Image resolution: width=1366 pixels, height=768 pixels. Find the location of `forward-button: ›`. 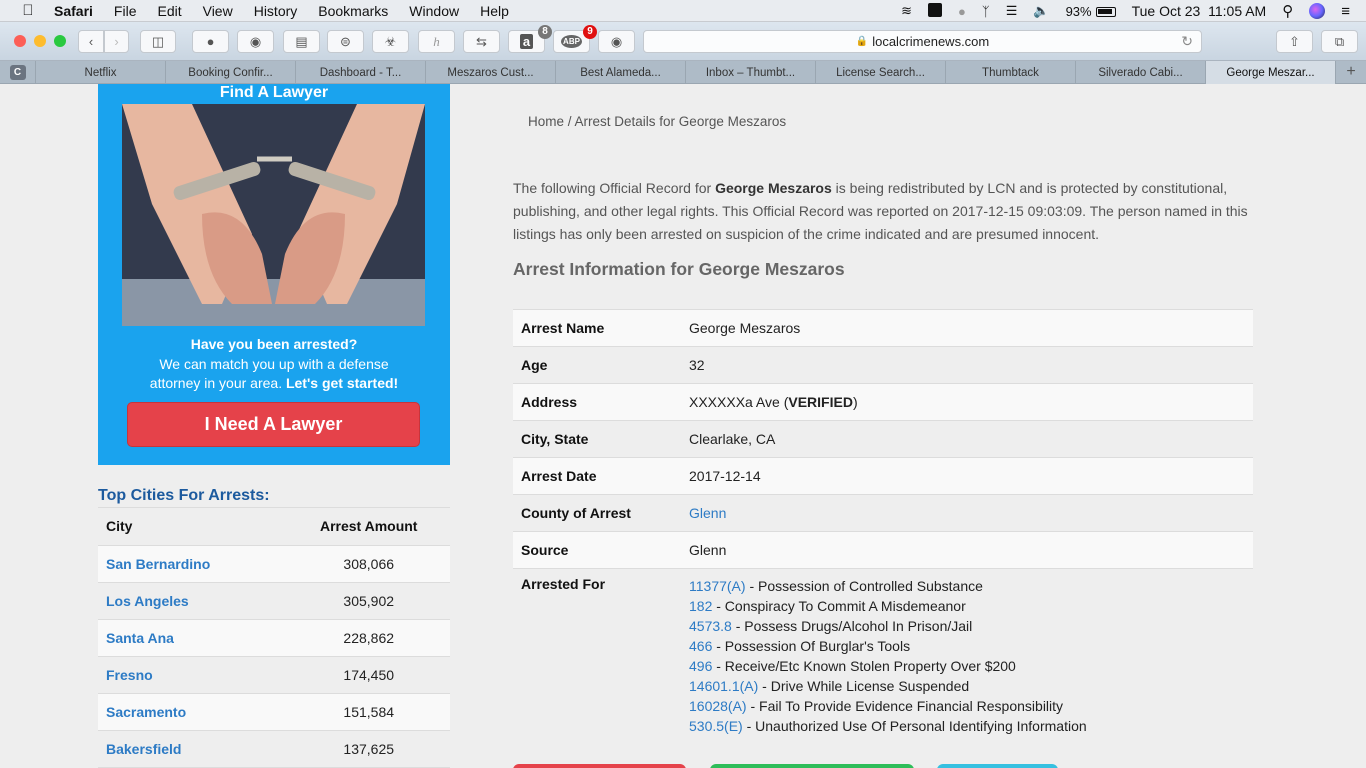

forward-button: › is located at coordinates (116, 41).